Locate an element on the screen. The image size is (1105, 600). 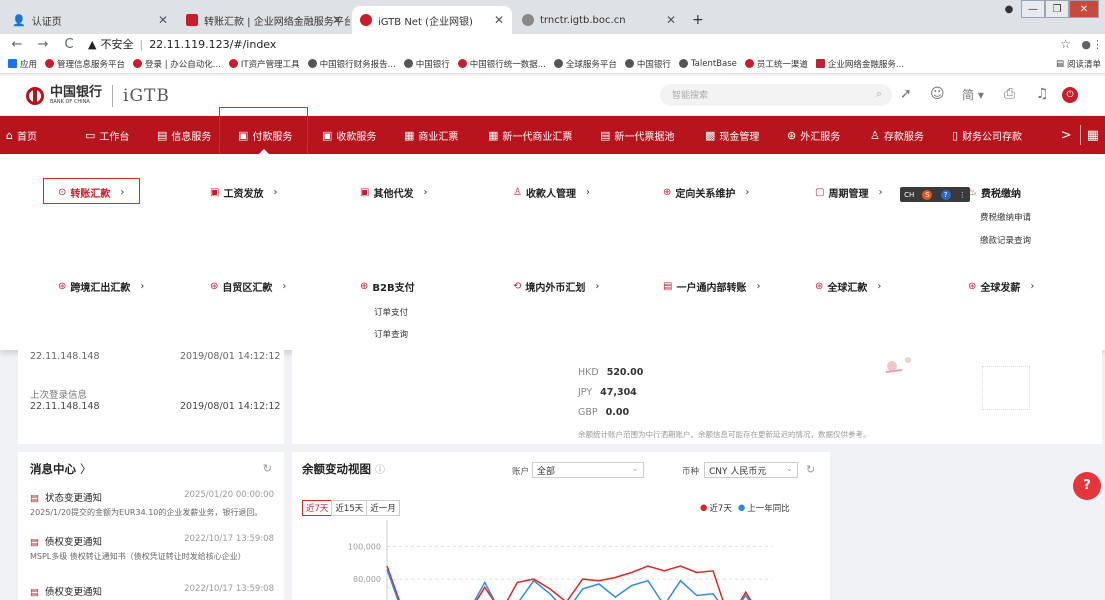
search-input: 智能搜索 ⌕ is located at coordinates (776, 95).